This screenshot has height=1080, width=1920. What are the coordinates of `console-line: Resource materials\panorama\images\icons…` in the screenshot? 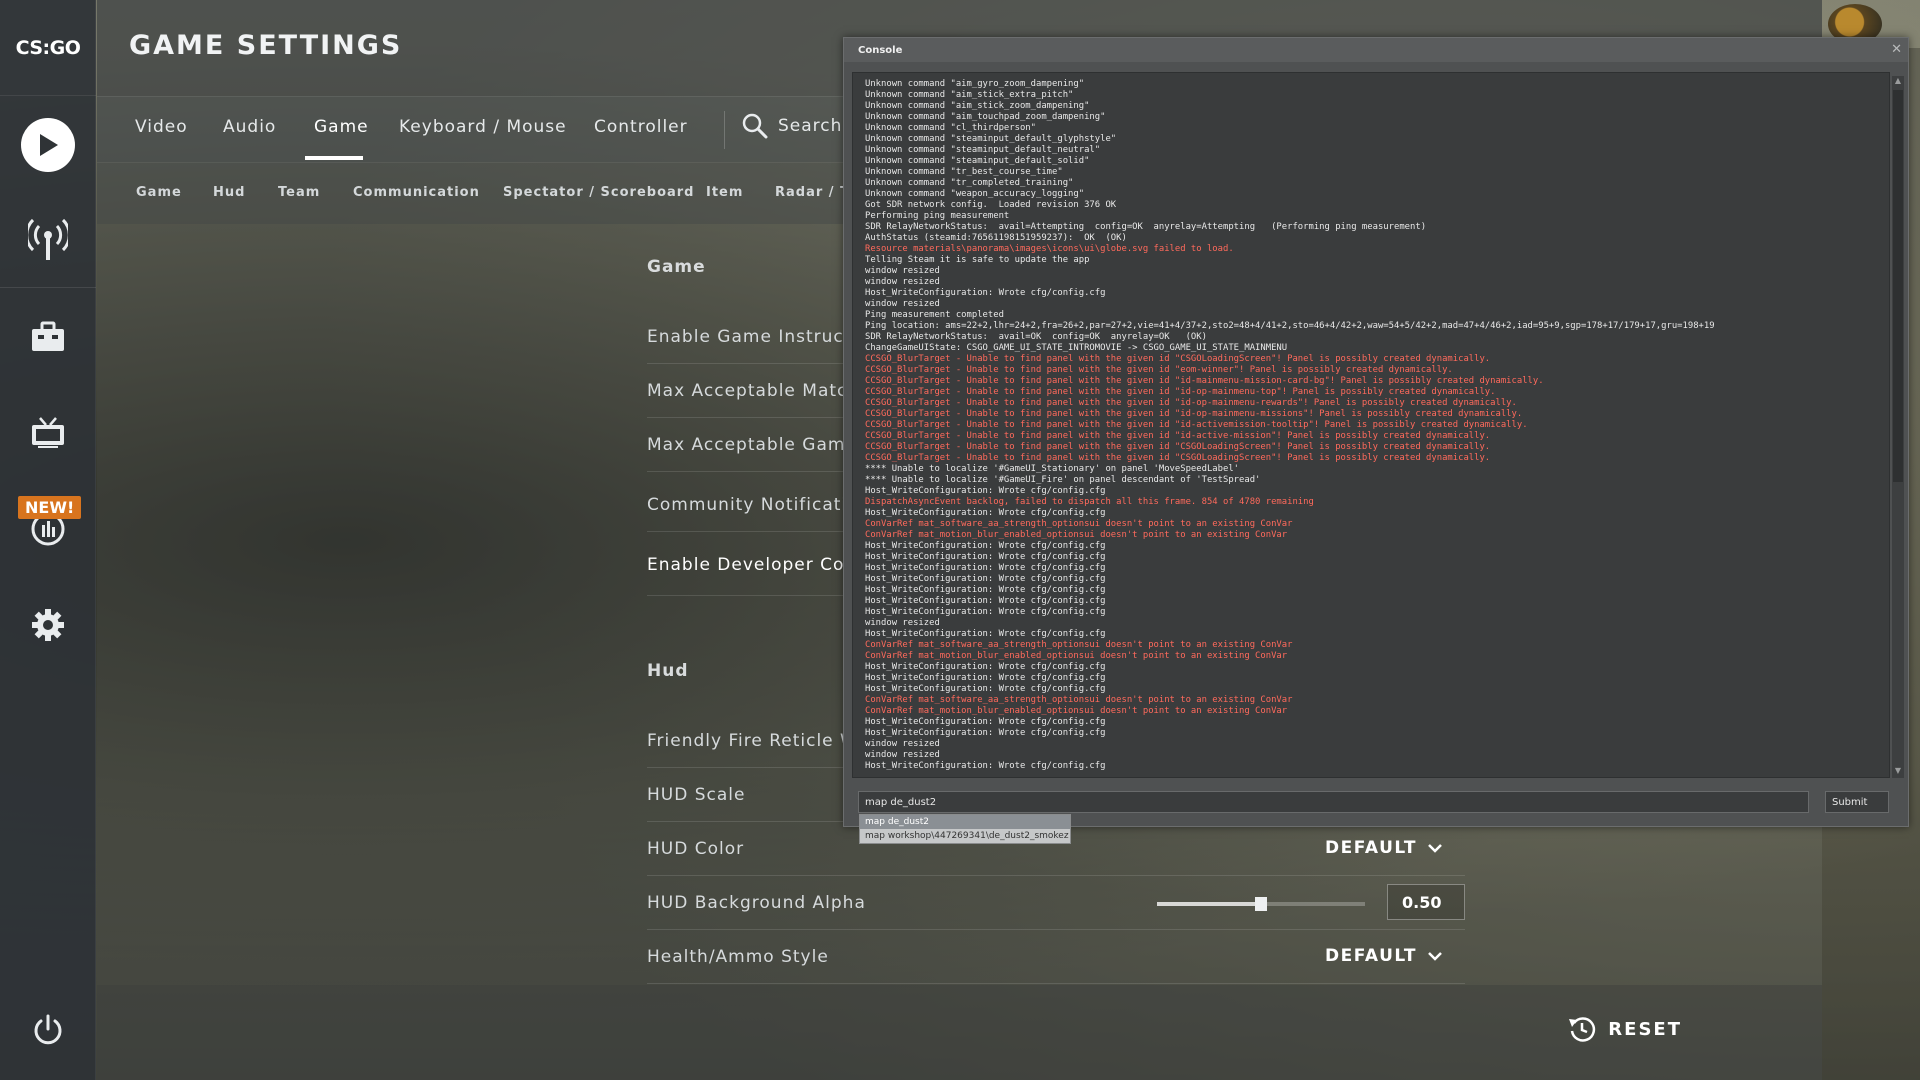 It's located at (1049, 249).